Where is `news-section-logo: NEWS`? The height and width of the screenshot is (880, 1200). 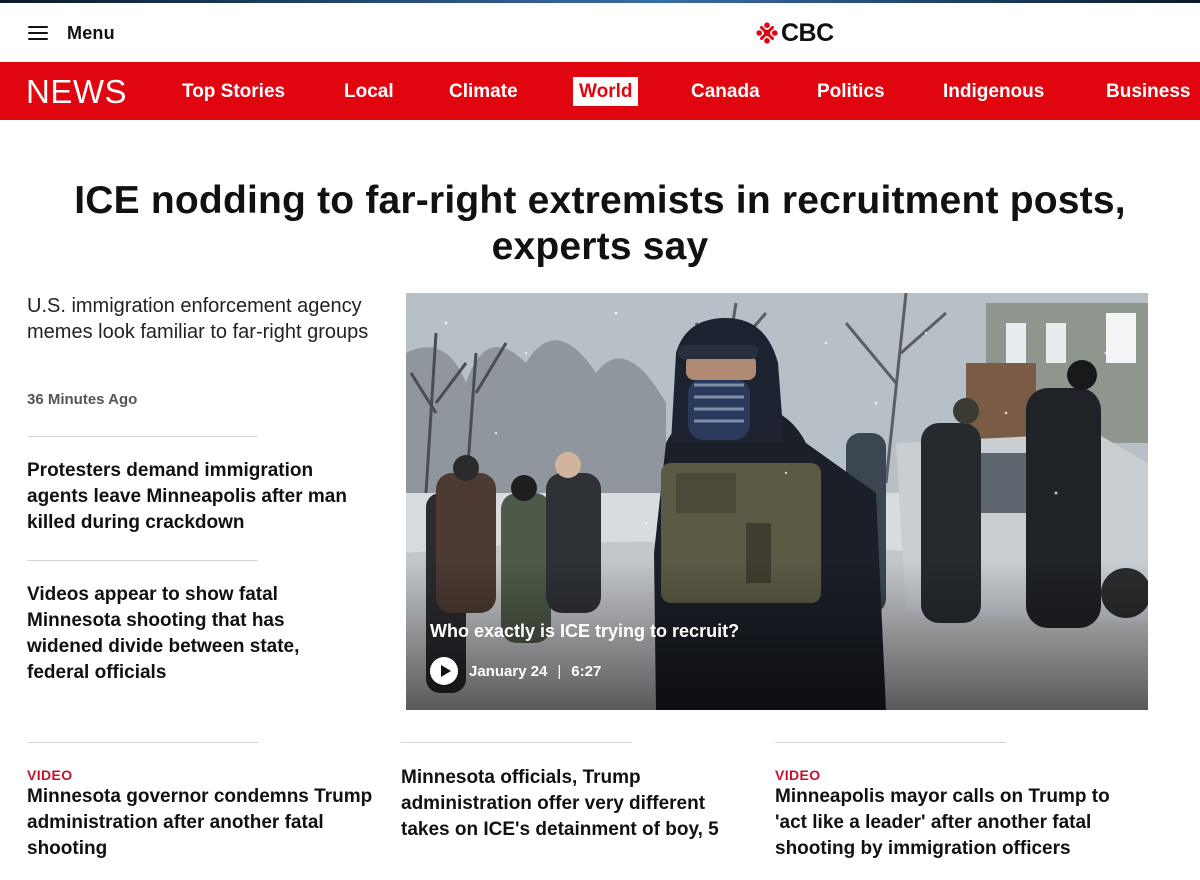 news-section-logo: NEWS is located at coordinates (76, 92).